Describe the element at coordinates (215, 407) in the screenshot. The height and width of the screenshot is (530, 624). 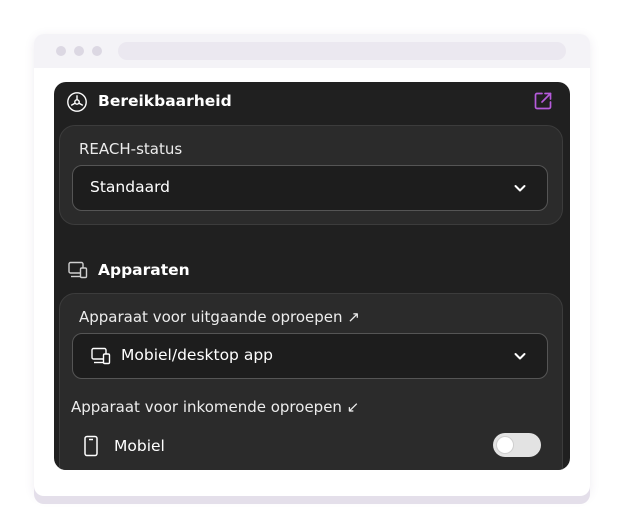
I see `incoming-device-label: Apparaat voor inkomende oproepen ↙` at that location.